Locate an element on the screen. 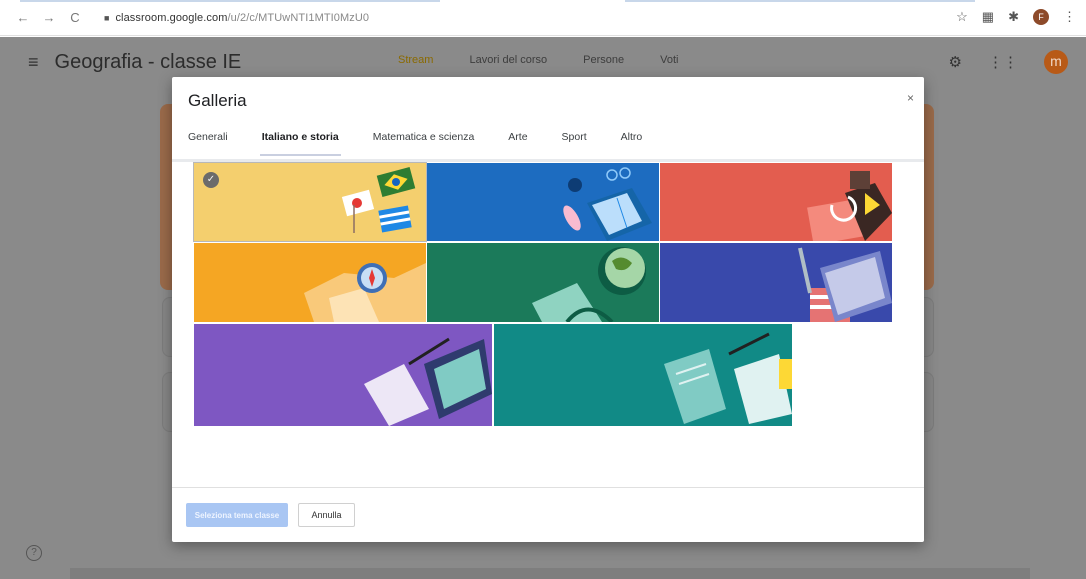 The width and height of the screenshot is (1086, 579). tab-matematica-e-scienza: Matematica e scienza is located at coordinates (424, 142).